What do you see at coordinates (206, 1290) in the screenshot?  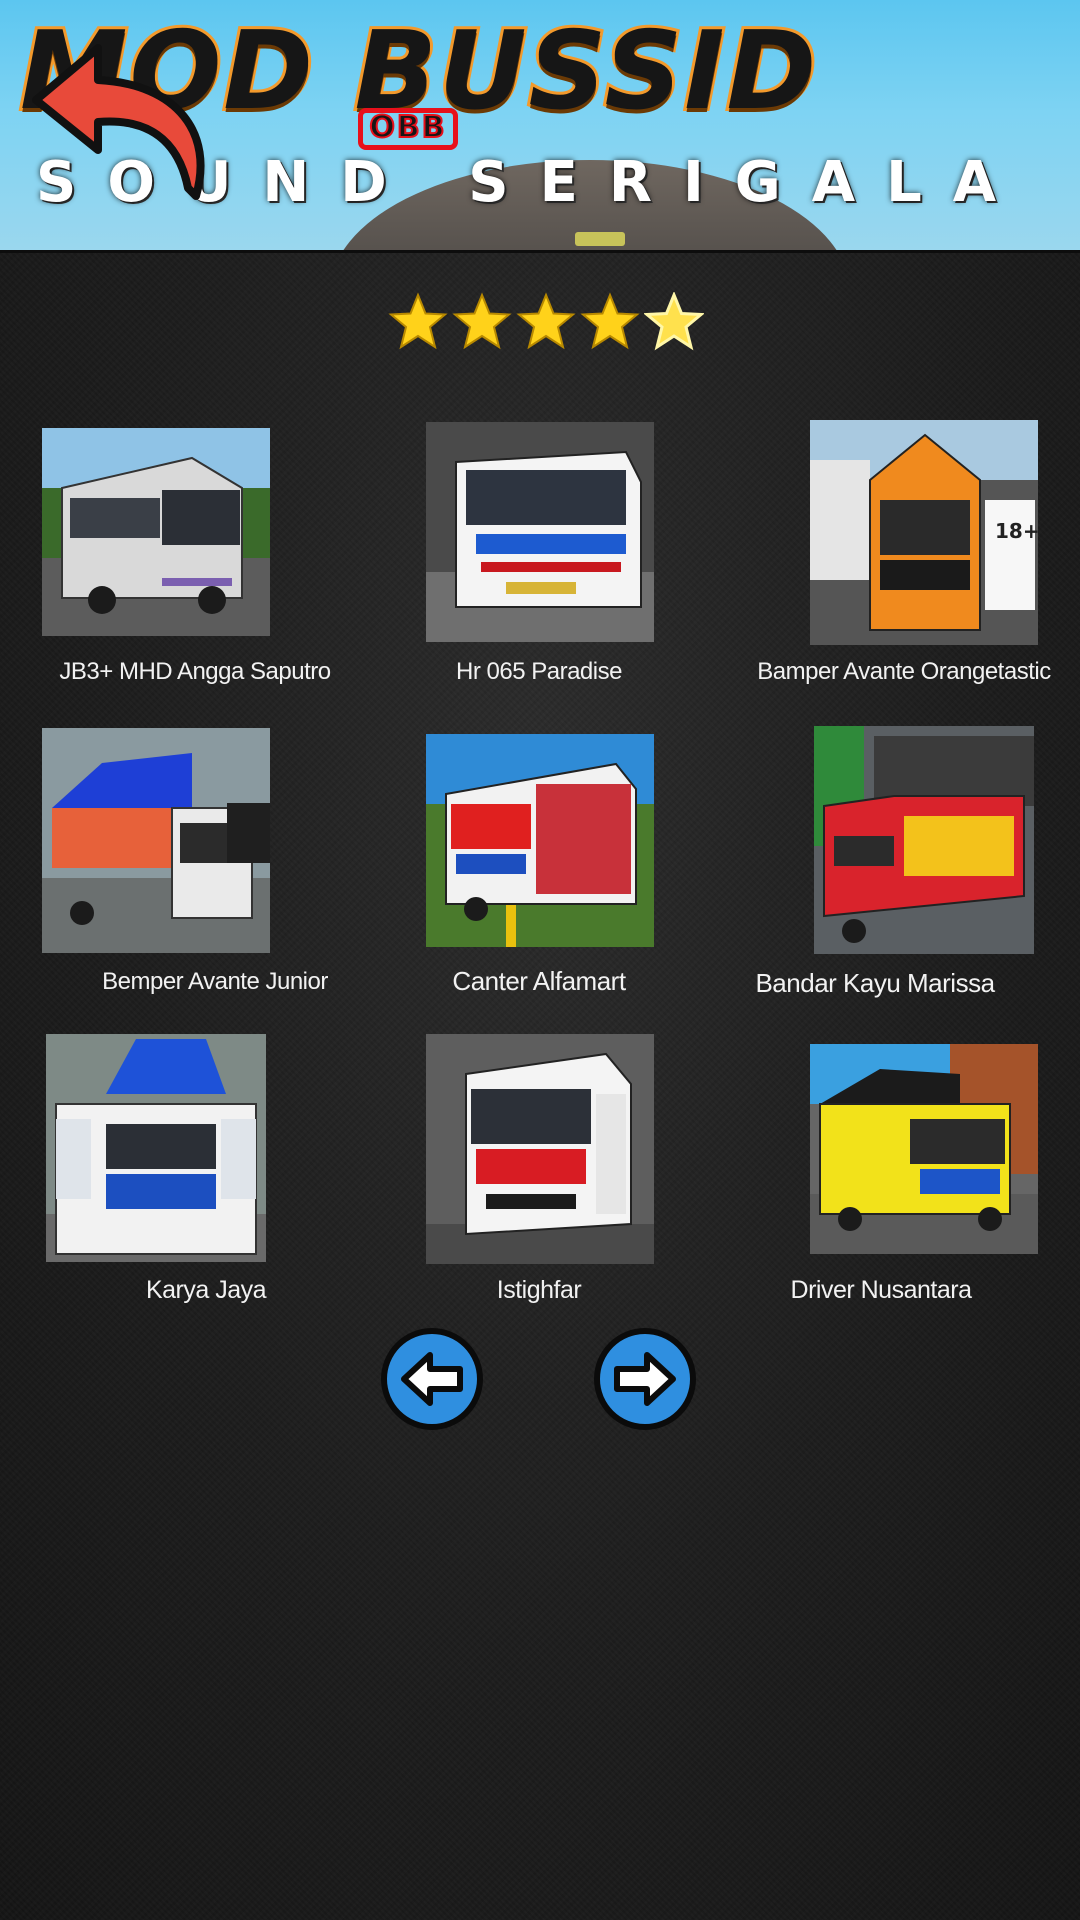 I see `mod-item-label: Karya Jaya` at bounding box center [206, 1290].